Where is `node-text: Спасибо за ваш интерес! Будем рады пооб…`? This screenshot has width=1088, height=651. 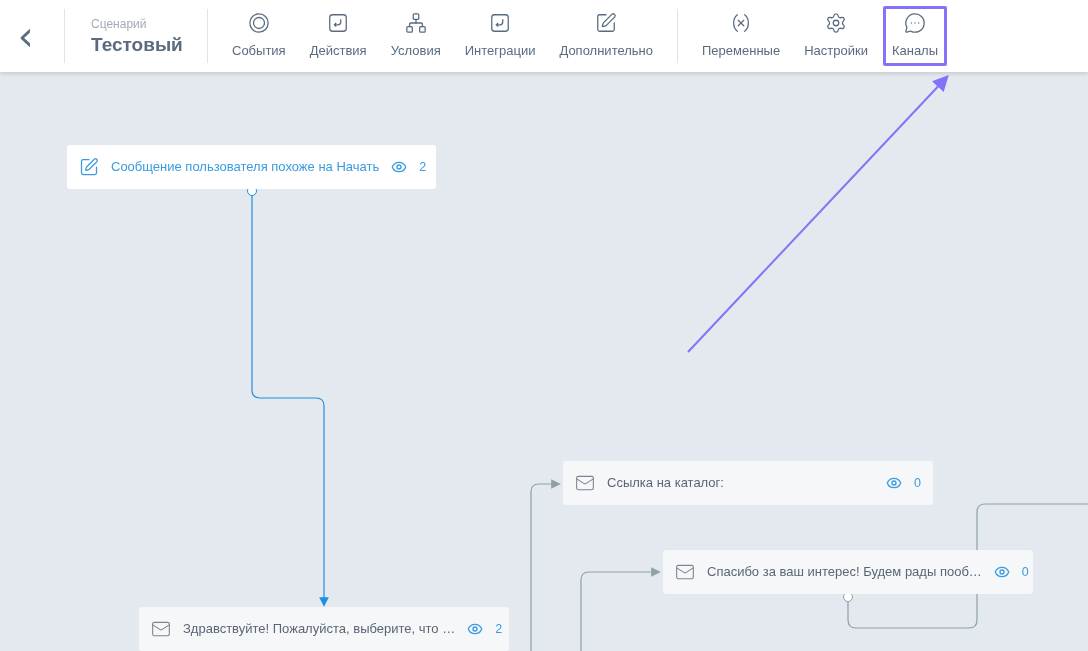
node-text: Спасибо за ваш интерес! Будем рады пооб… is located at coordinates (844, 572).